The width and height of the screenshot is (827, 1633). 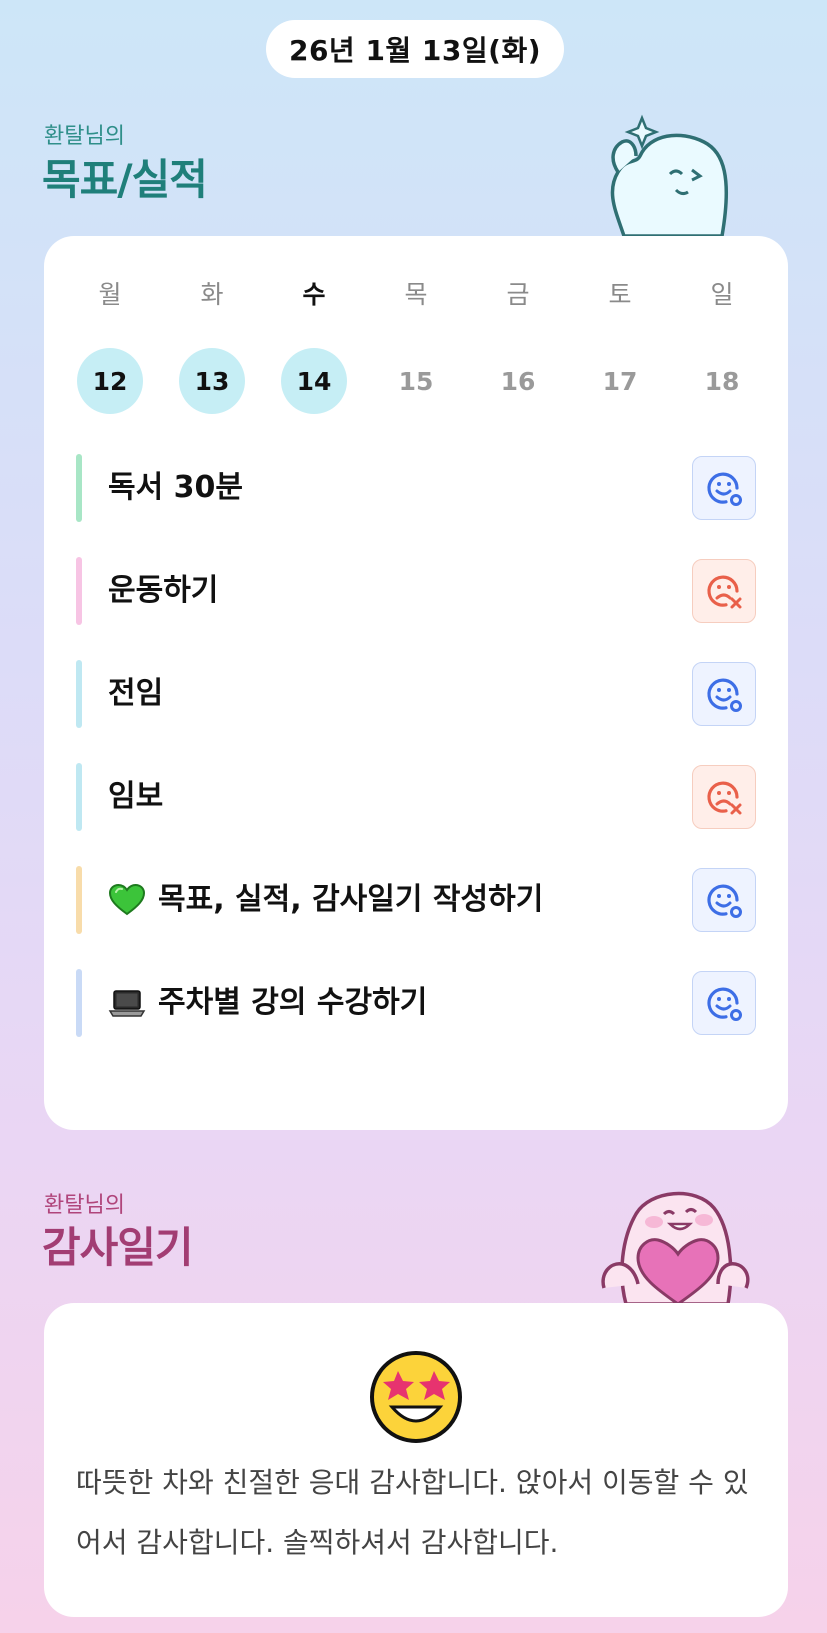 I want to click on day-date: 16, so click(x=518, y=381).